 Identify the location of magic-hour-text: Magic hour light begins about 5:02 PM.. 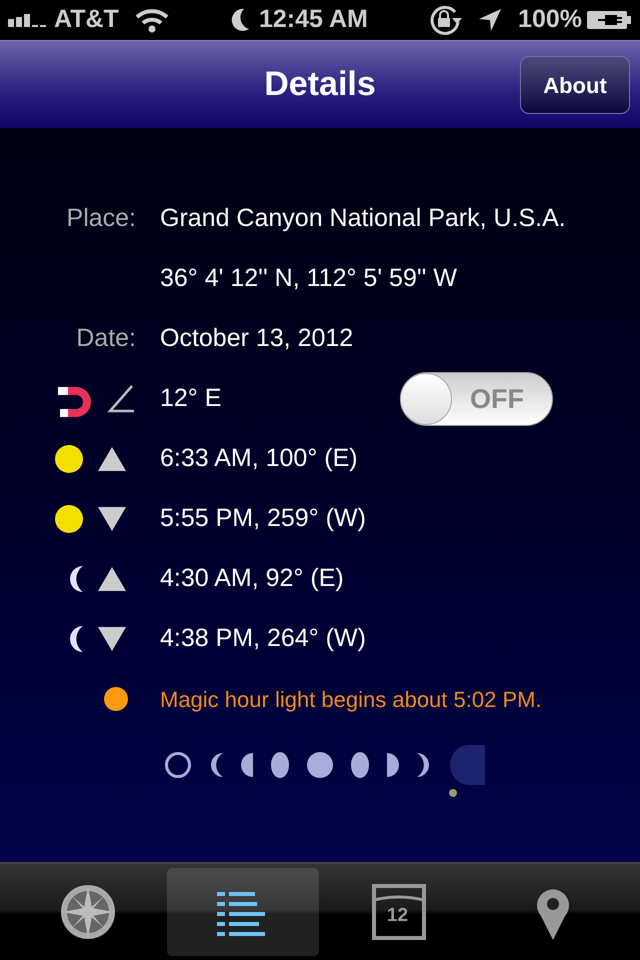
(351, 700).